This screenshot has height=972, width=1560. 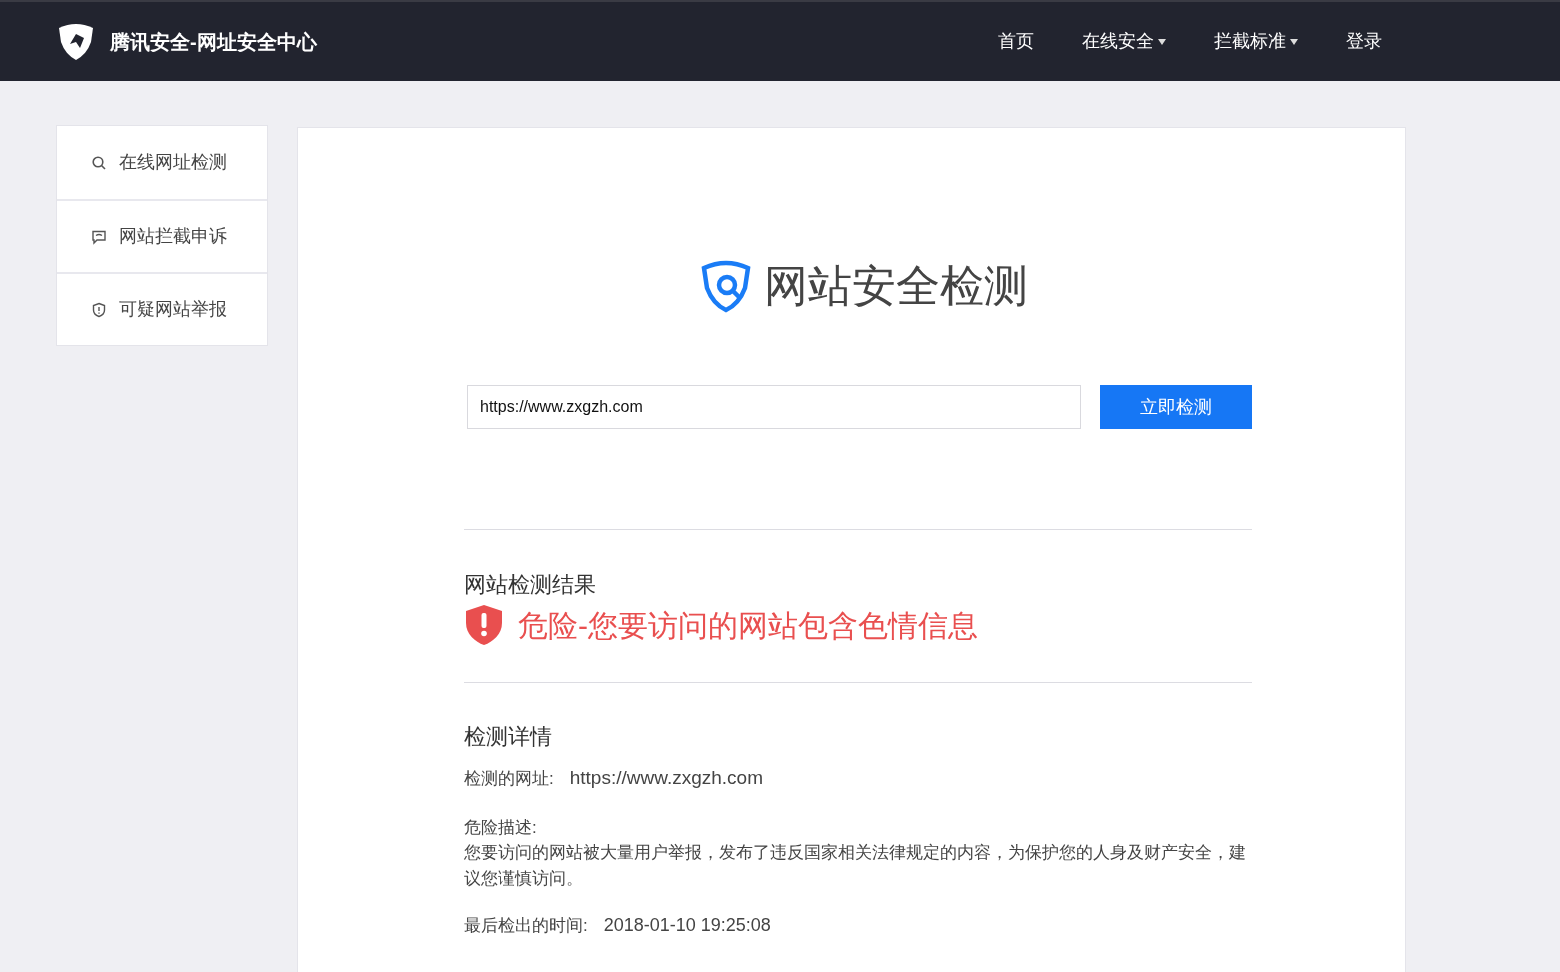 I want to click on detected-time: 2018-01-10 19:25:08, so click(x=687, y=925).